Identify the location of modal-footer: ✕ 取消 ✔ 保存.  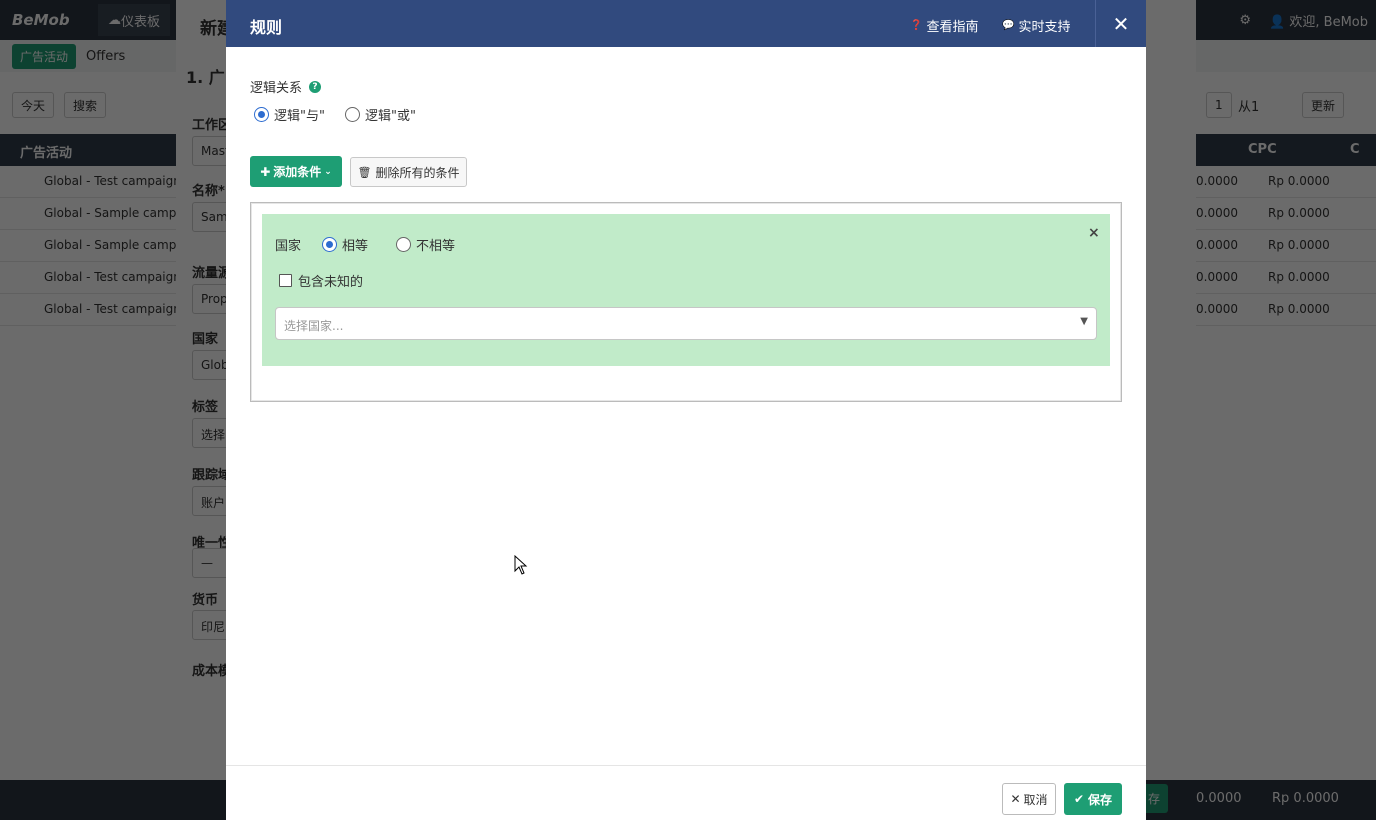
(686, 792).